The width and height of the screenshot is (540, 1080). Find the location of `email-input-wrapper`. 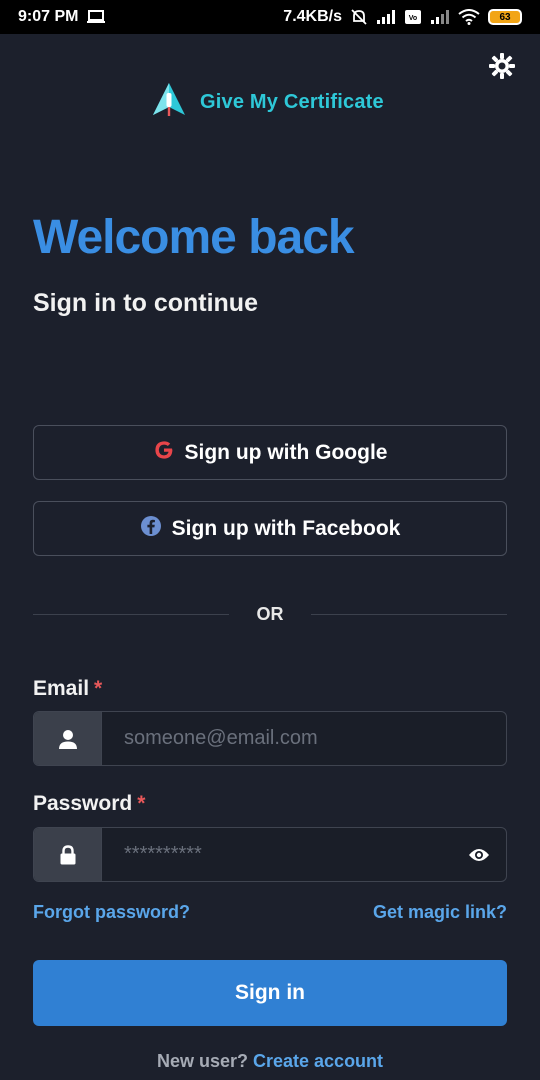

email-input-wrapper is located at coordinates (304, 738).